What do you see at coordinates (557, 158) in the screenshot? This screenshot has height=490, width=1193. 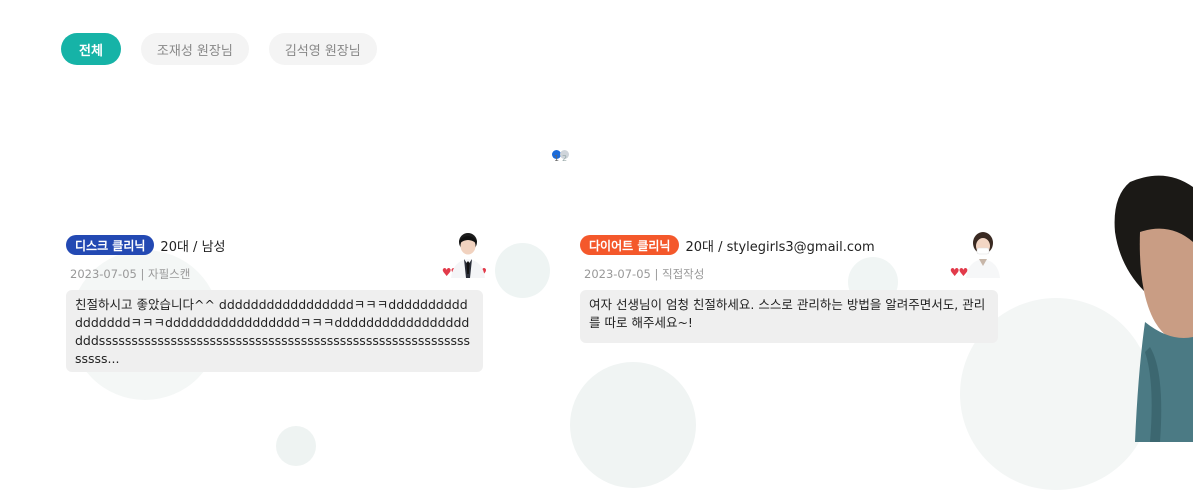 I see `page-number-current: 1` at bounding box center [557, 158].